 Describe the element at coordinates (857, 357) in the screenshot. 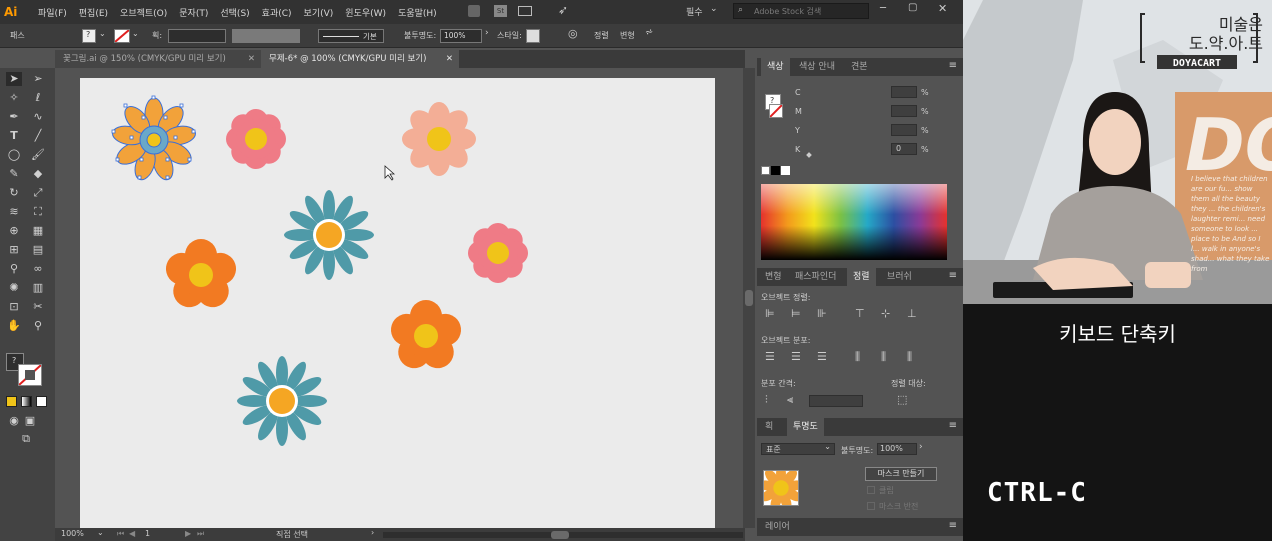

I see `distribute-left-icon: ⫼` at that location.